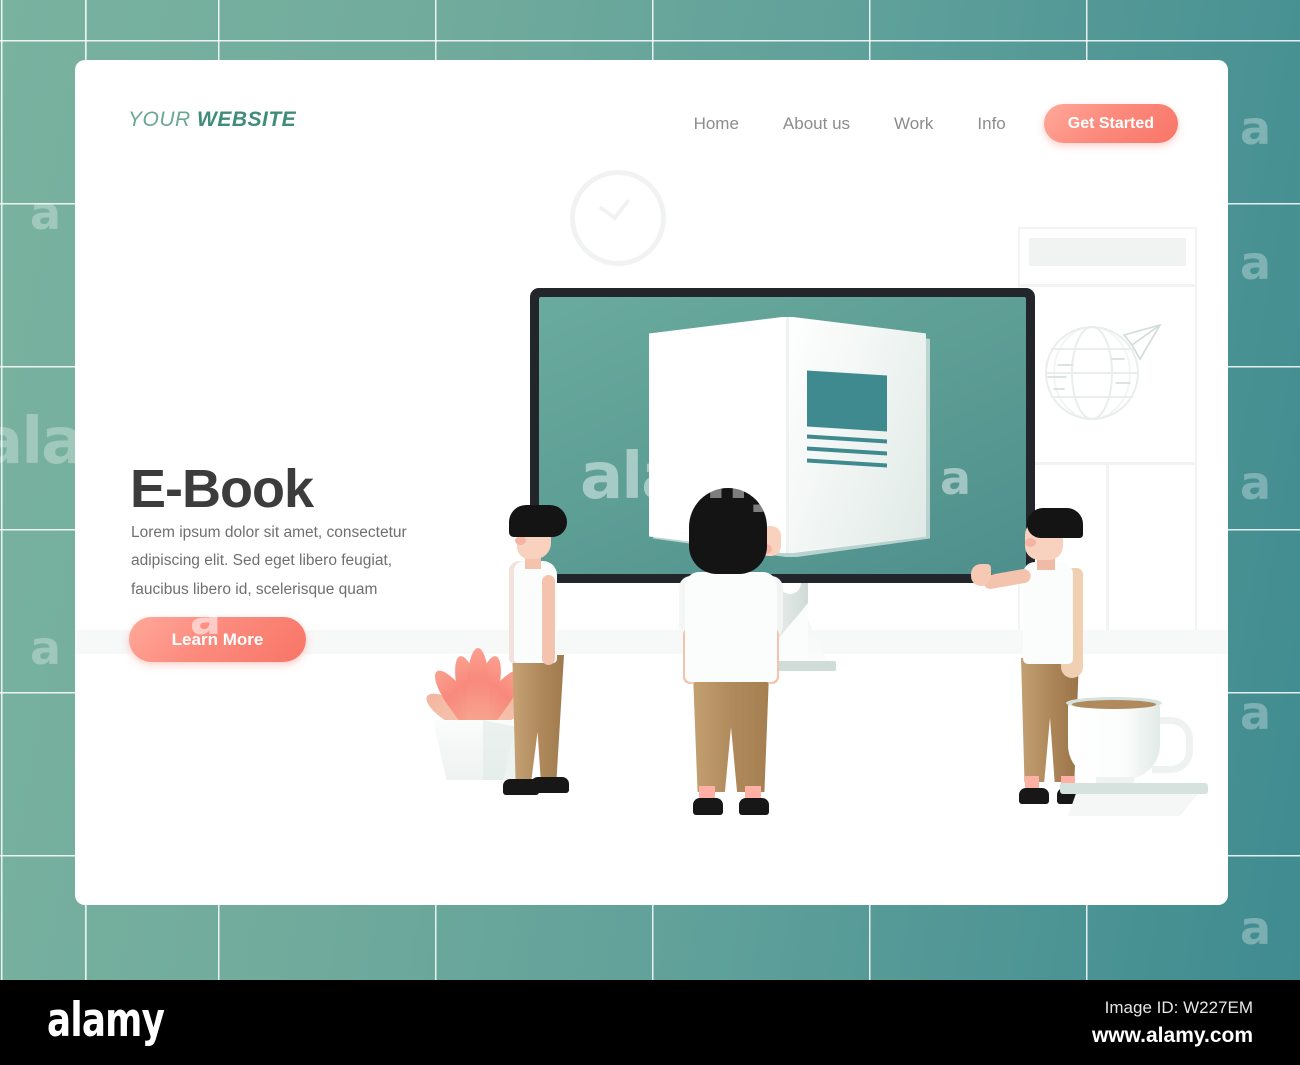 Image resolution: width=1300 pixels, height=1065 pixels. Describe the element at coordinates (1114, 740) in the screenshot. I see `cup-body` at that location.